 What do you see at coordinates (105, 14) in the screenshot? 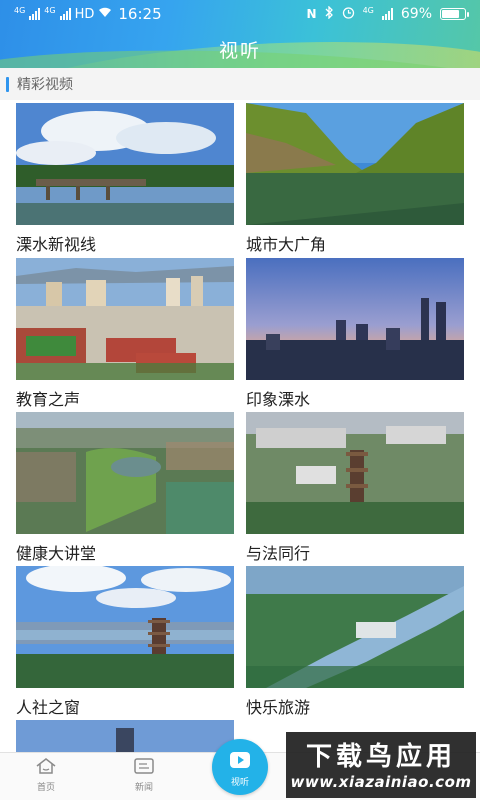
I see `wifi-icon` at bounding box center [105, 14].